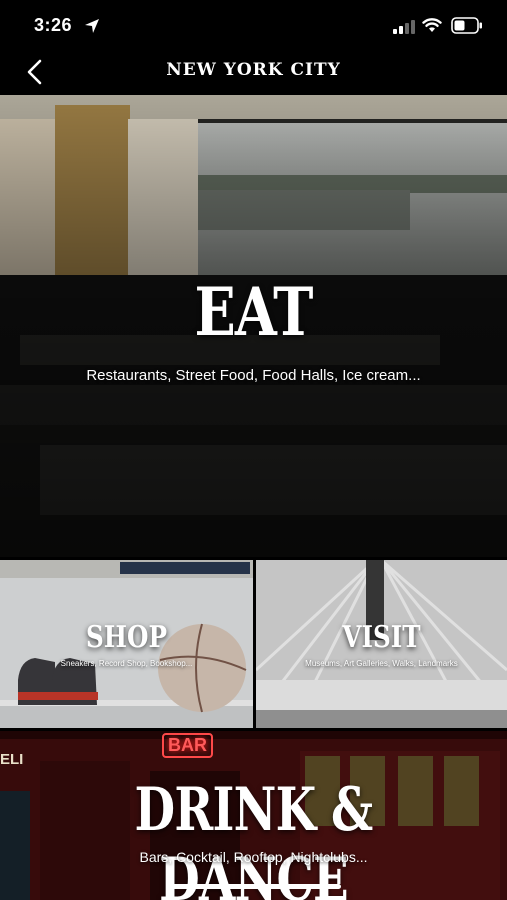 The height and width of the screenshot is (900, 507). I want to click on navigation-bar: NEW YORK CITY, so click(253, 72).